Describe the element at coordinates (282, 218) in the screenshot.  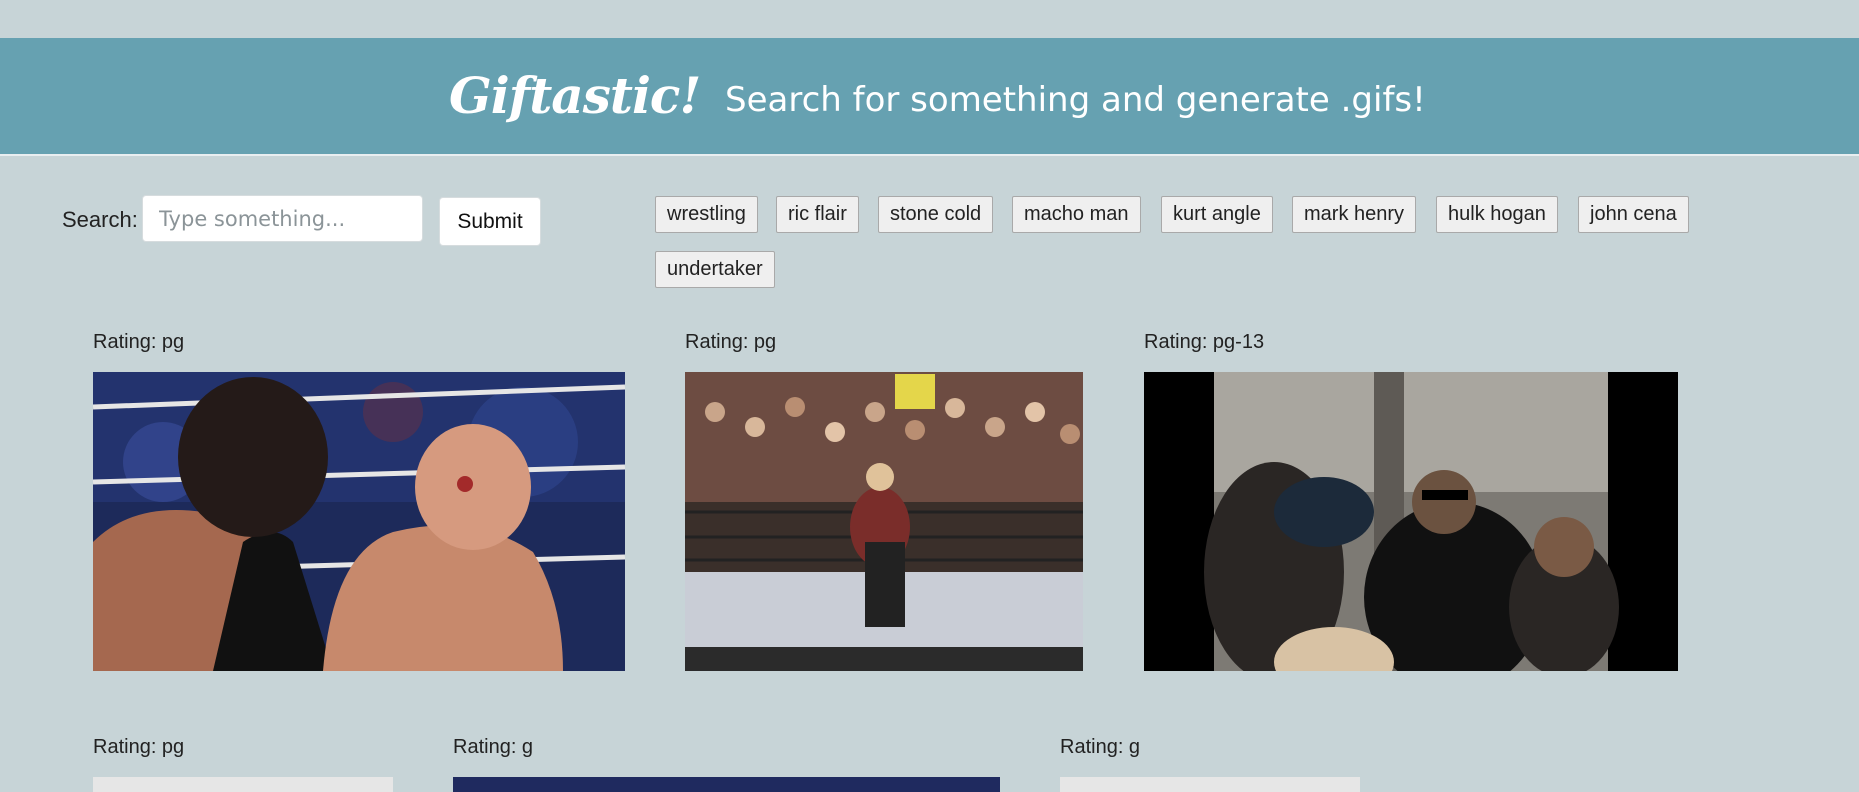
I see `search-input` at that location.